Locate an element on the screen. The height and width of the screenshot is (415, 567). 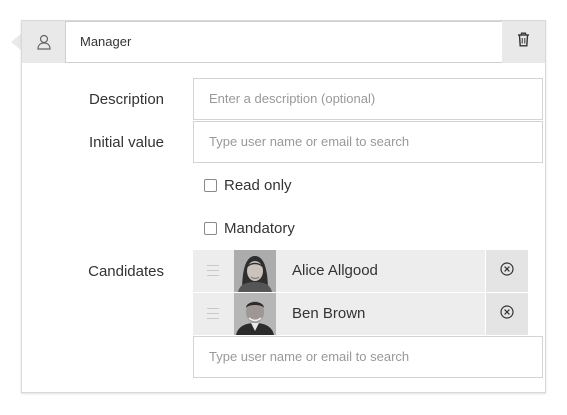
role-name-input: Manager is located at coordinates (291, 42).